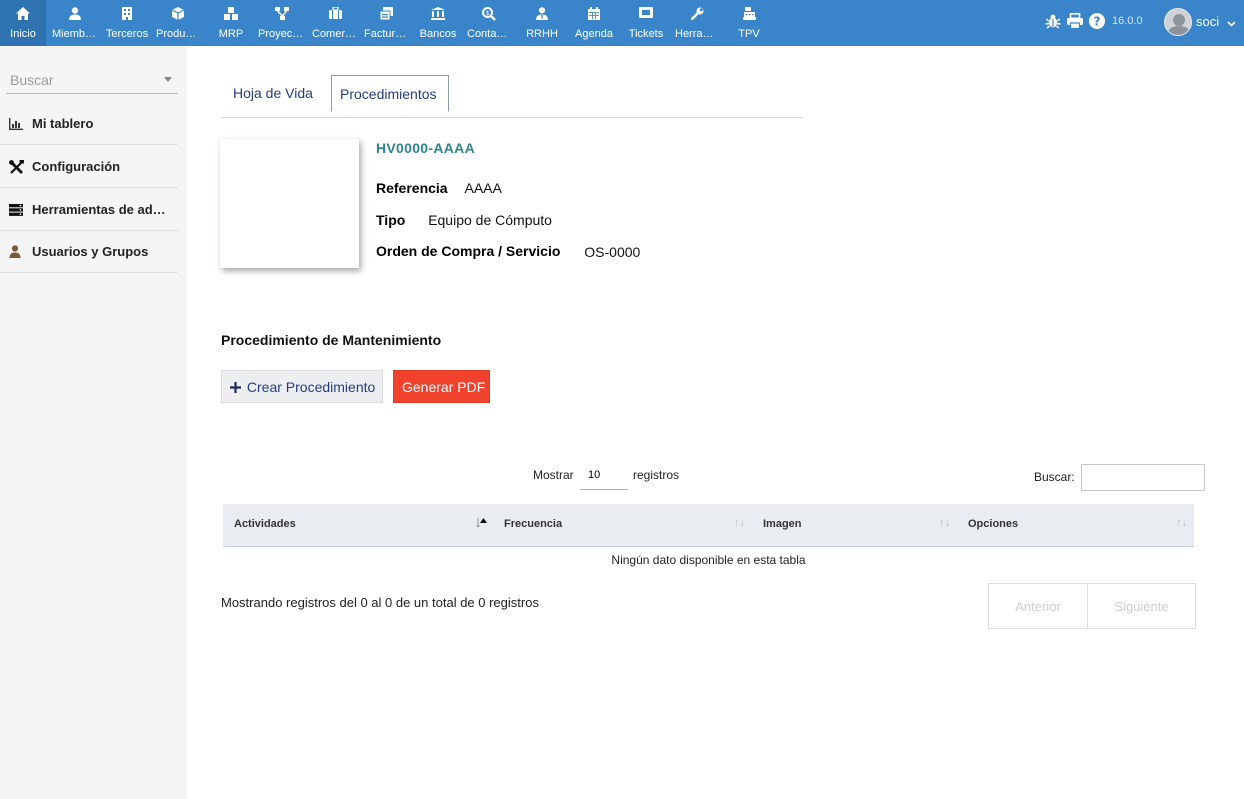  What do you see at coordinates (594, 14) in the screenshot?
I see `calendar-icon` at bounding box center [594, 14].